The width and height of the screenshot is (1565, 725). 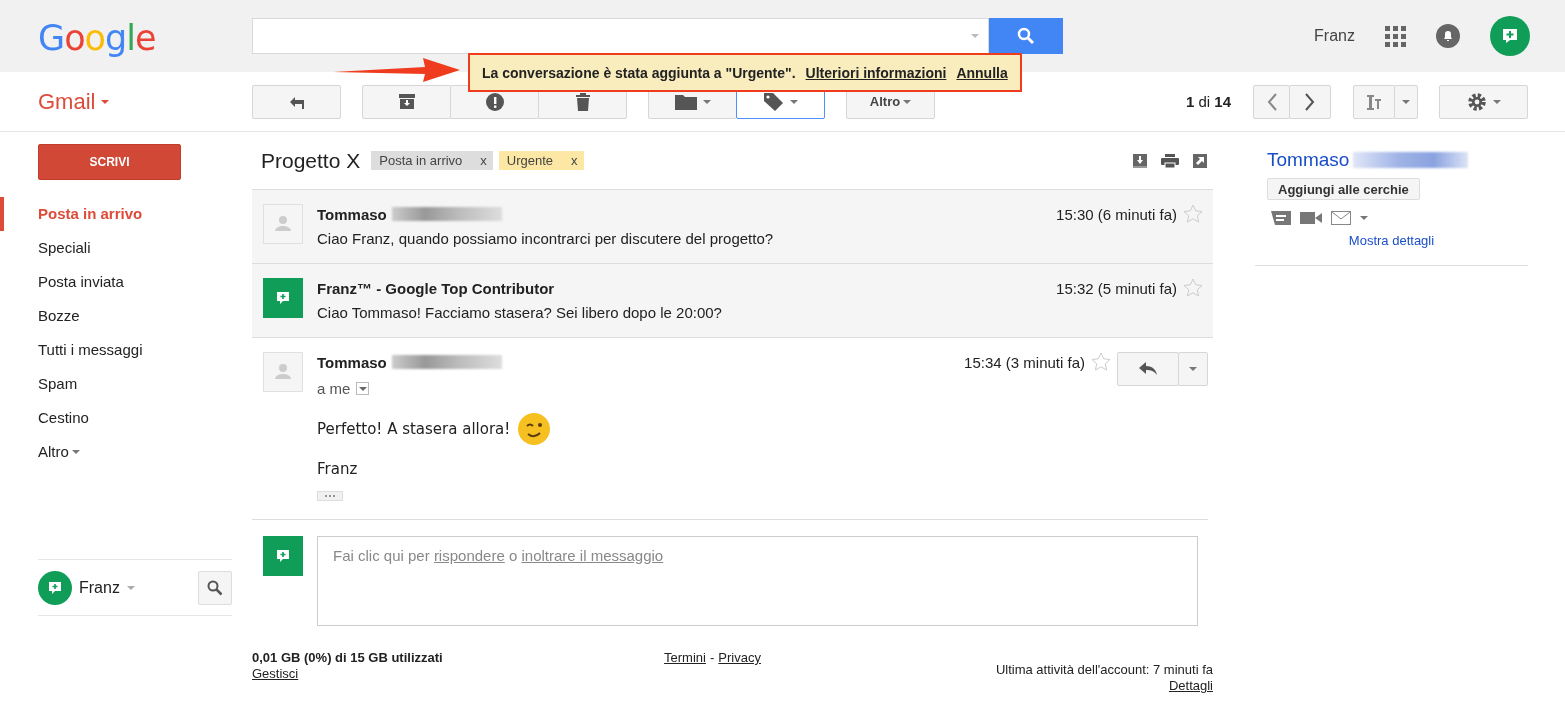 I want to click on storage-usage: 0,01 GB (0%) di 15 GB utilizzati, so click(x=348, y=657).